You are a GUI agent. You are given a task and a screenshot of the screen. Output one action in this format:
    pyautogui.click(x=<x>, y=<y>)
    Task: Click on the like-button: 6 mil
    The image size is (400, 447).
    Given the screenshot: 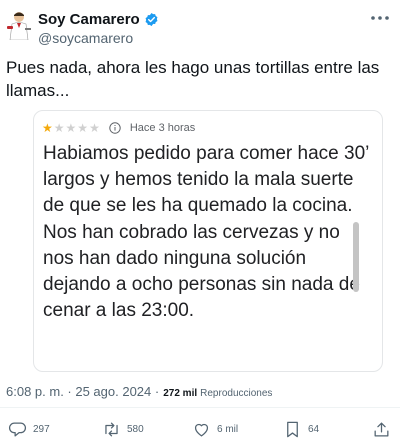 What is the action you would take?
    pyautogui.click(x=215, y=429)
    